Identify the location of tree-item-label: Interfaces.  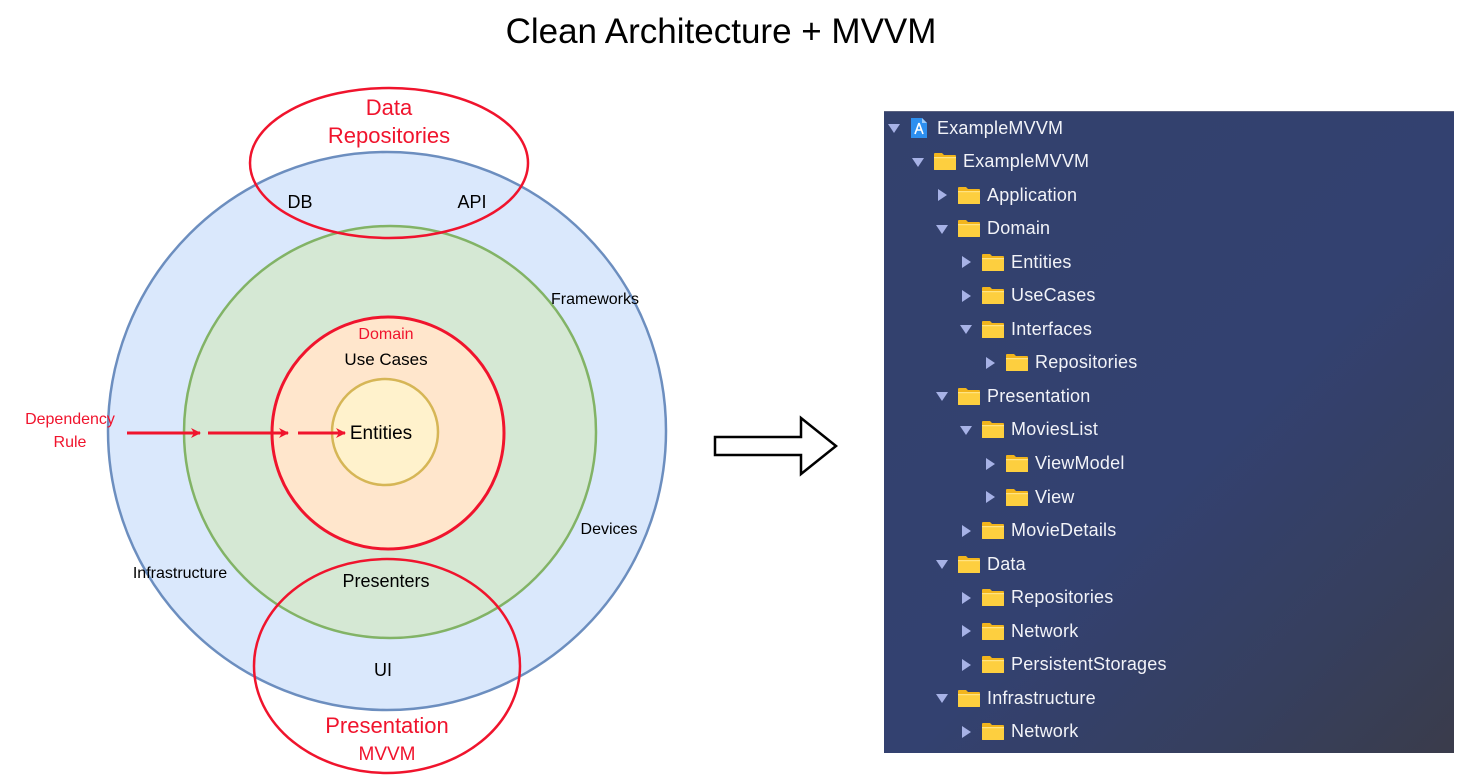
(1052, 328).